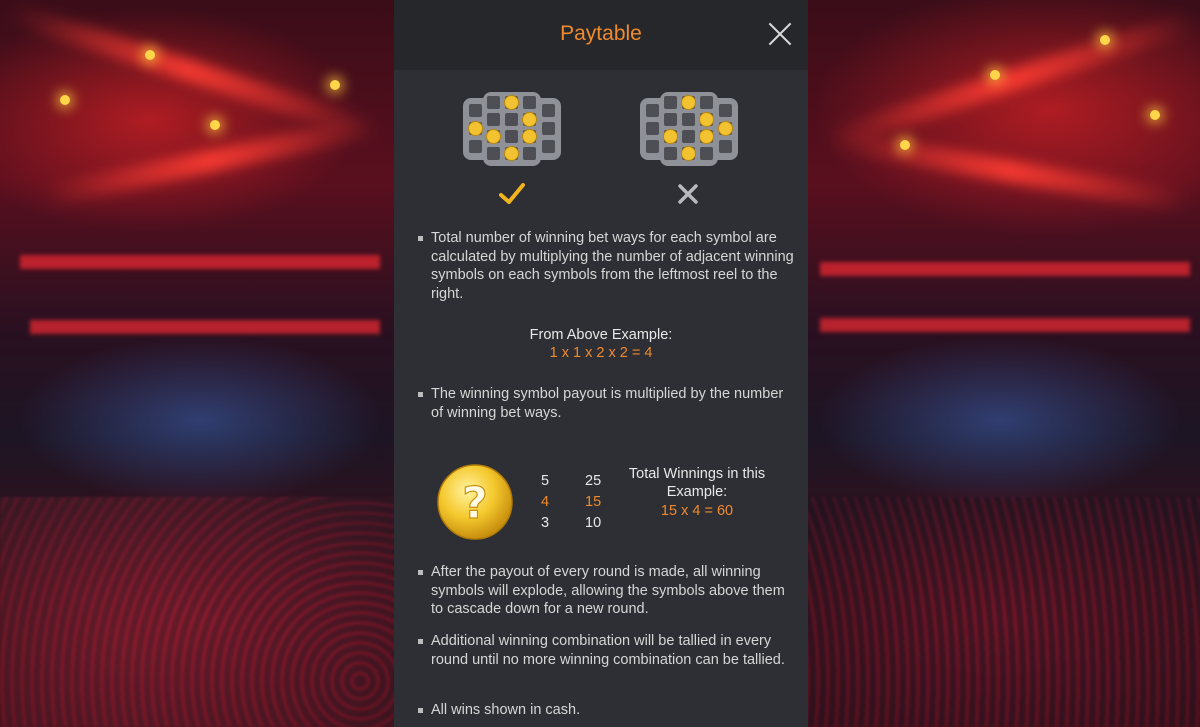 This screenshot has height=727, width=1200. I want to click on question-coin-icon: ?, so click(475, 502).